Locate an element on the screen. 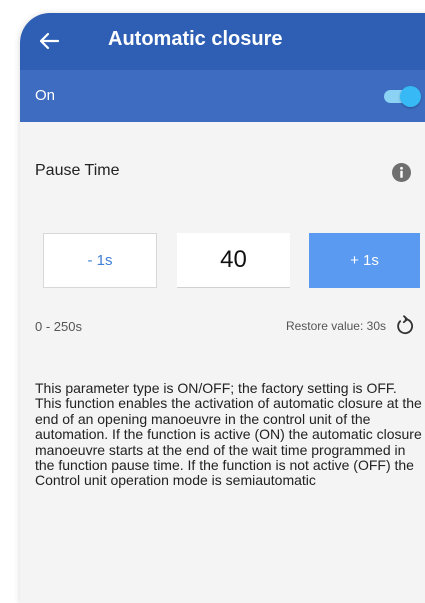 This screenshot has height=603, width=425. restore-icon is located at coordinates (404, 326).